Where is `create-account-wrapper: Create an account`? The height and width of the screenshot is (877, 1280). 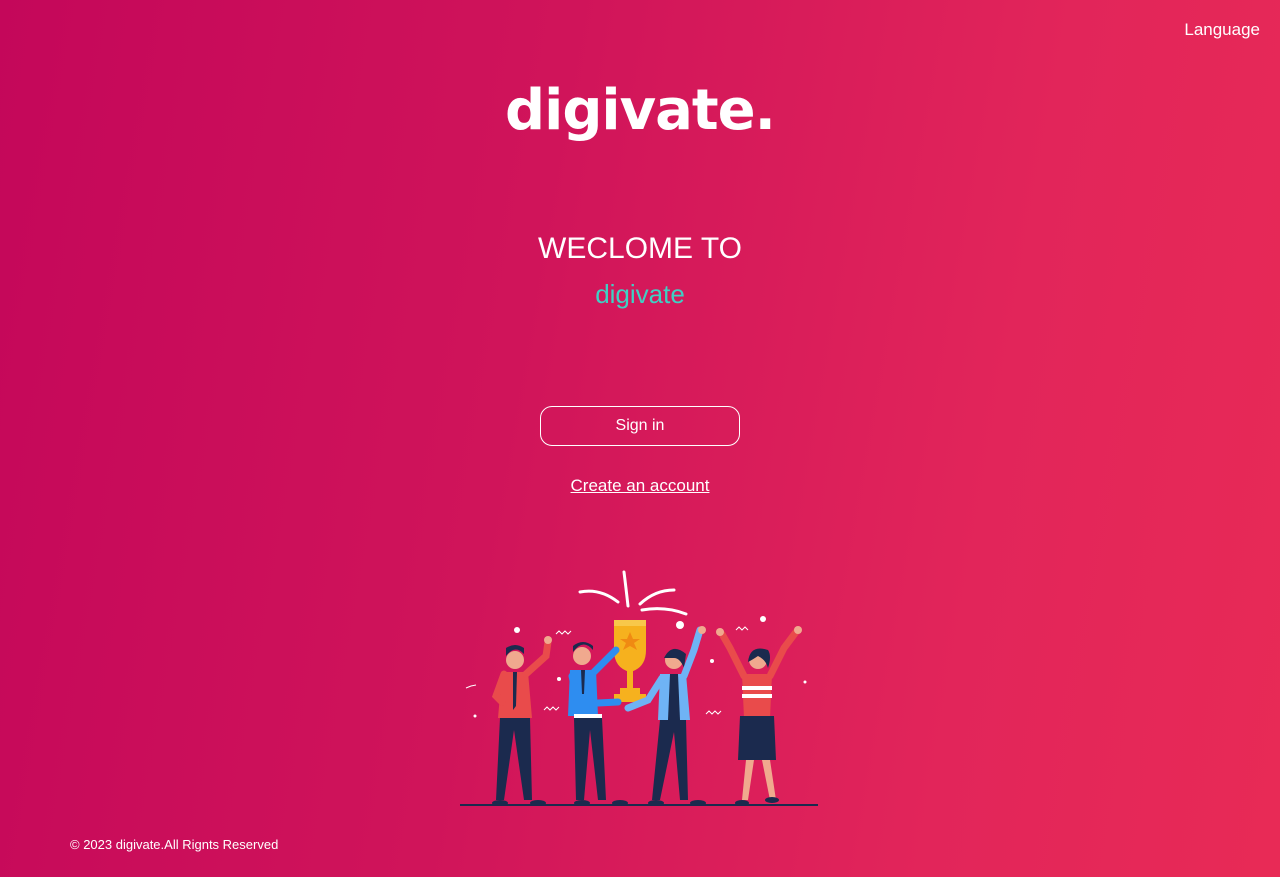 create-account-wrapper: Create an account is located at coordinates (640, 486).